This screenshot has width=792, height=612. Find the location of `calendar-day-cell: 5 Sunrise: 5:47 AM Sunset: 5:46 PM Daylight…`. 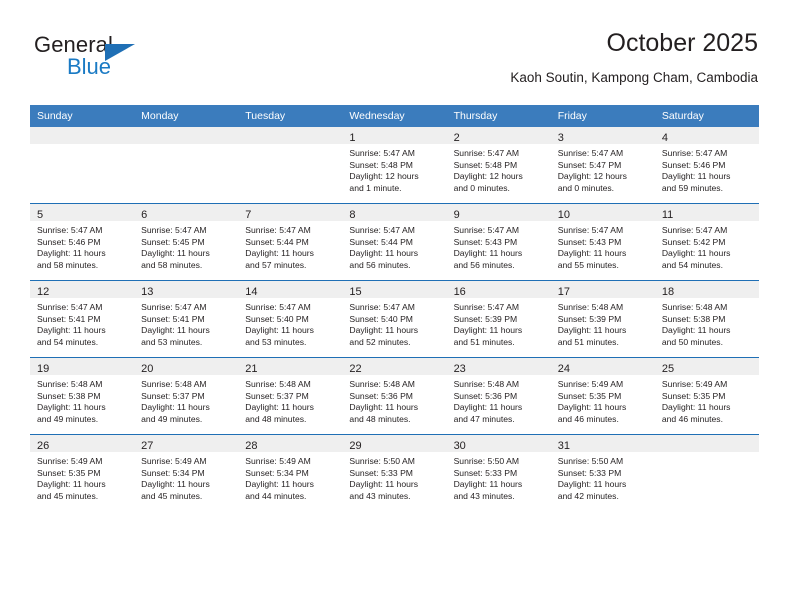

calendar-day-cell: 5 Sunrise: 5:47 AM Sunset: 5:46 PM Daylight… is located at coordinates (82, 242).